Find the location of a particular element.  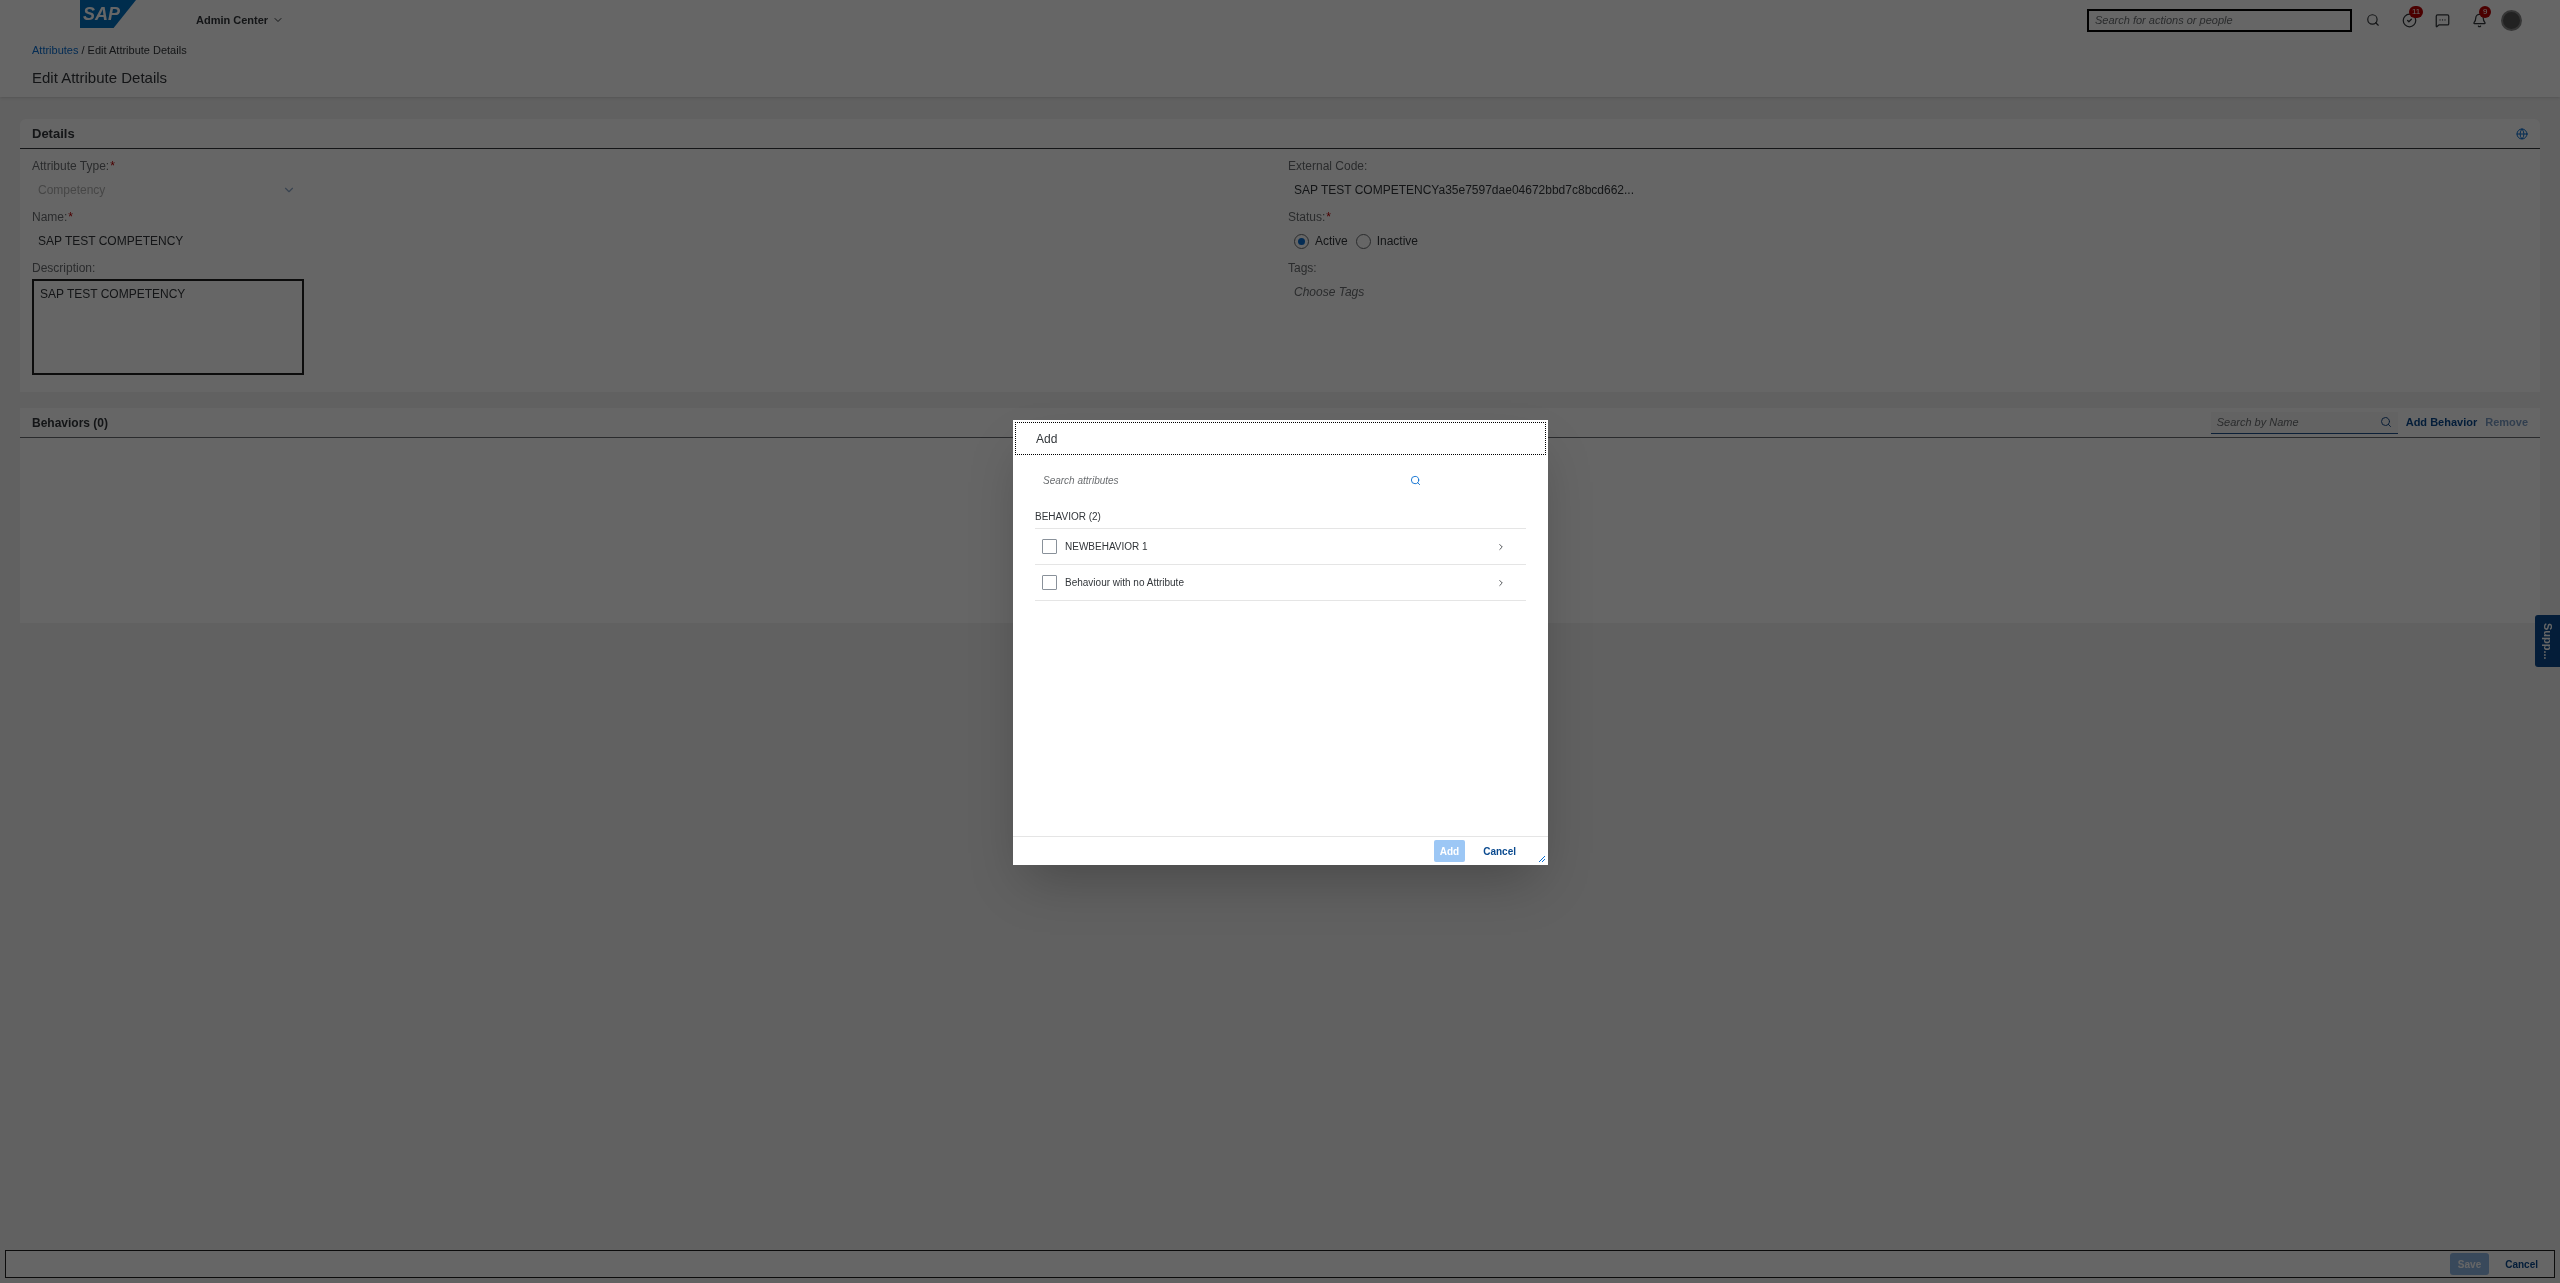

bell-icon is located at coordinates (2479, 20).